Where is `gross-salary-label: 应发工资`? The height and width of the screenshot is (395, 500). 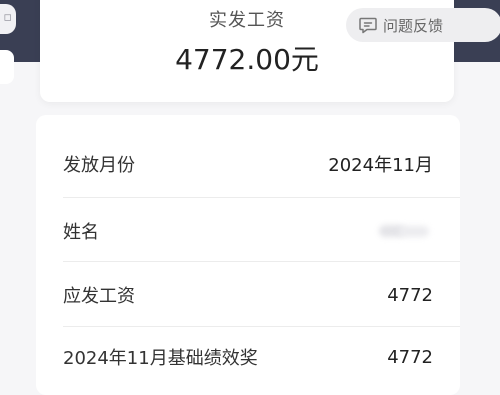
gross-salary-label: 应发工资 is located at coordinates (99, 296).